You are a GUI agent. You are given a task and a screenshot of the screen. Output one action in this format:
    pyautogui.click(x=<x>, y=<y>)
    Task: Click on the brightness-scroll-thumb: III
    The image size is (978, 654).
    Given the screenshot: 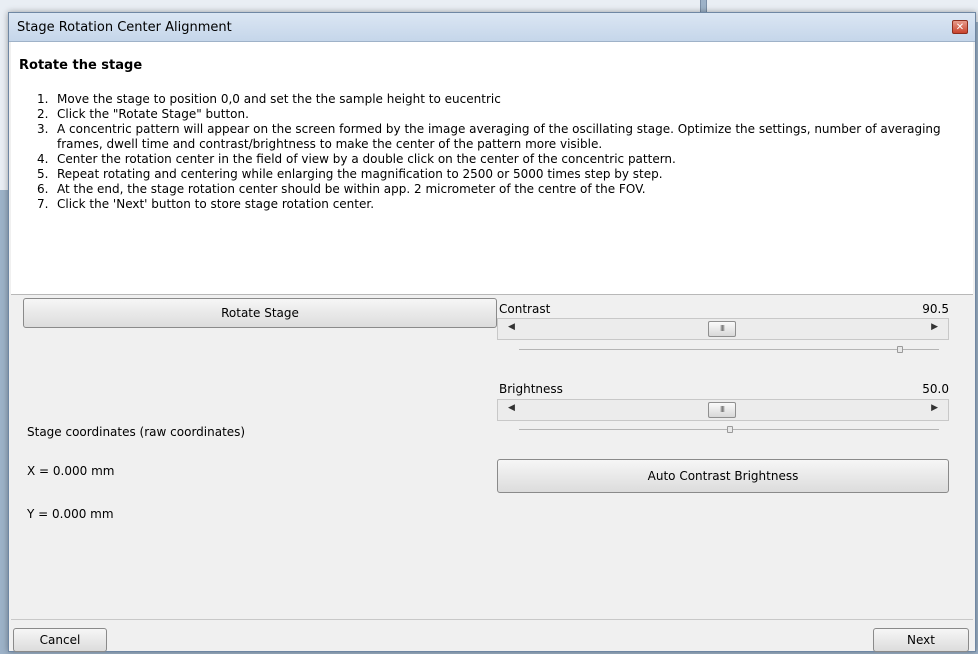 What is the action you would take?
    pyautogui.click(x=722, y=410)
    